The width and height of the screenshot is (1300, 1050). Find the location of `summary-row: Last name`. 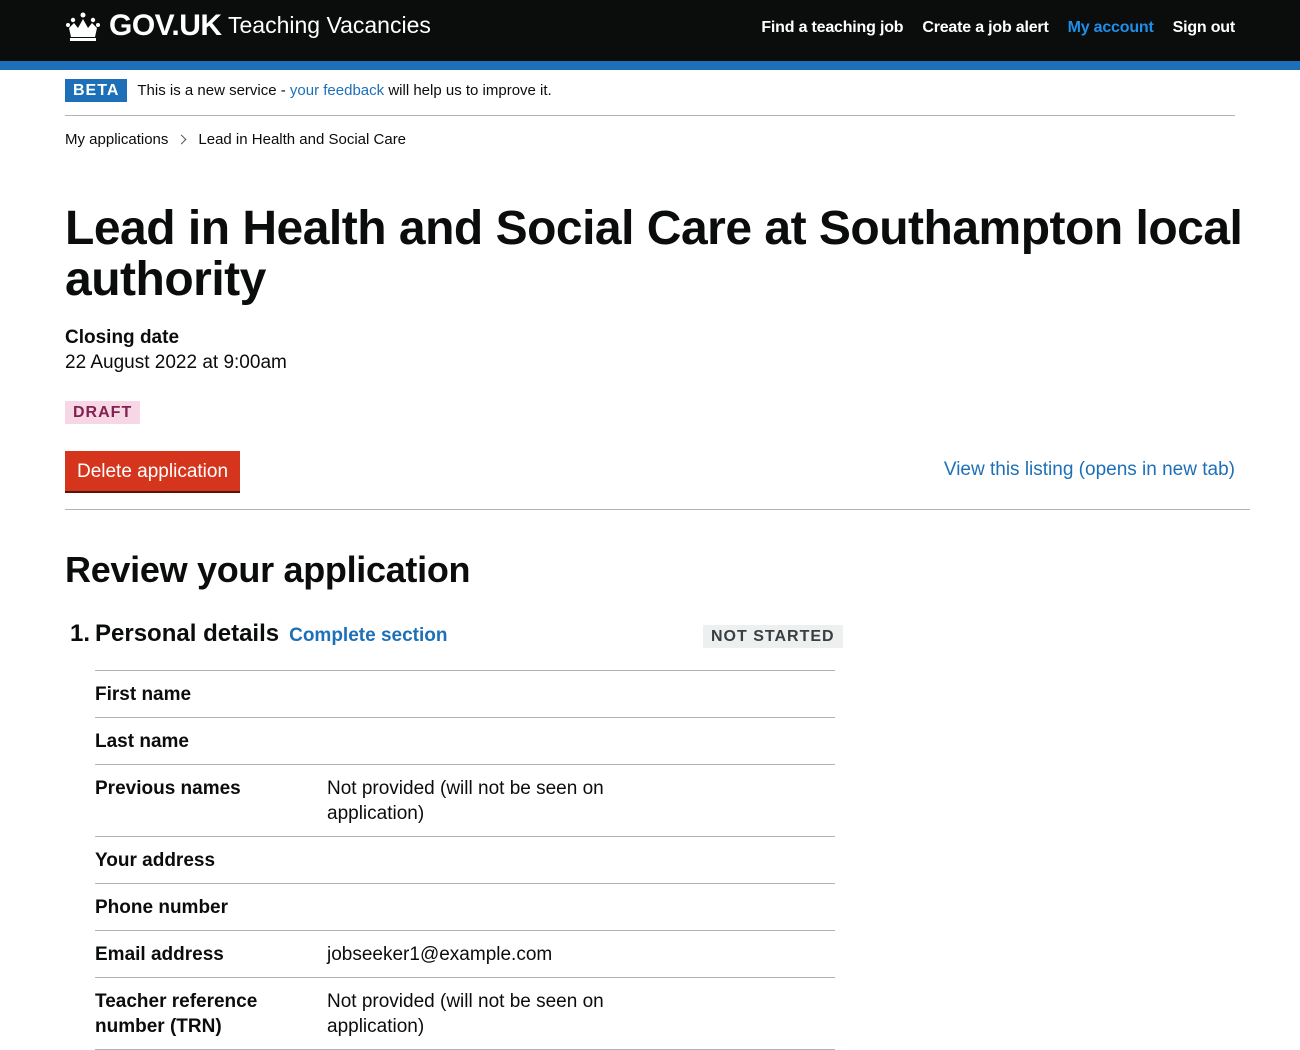

summary-row: Last name is located at coordinates (465, 741).